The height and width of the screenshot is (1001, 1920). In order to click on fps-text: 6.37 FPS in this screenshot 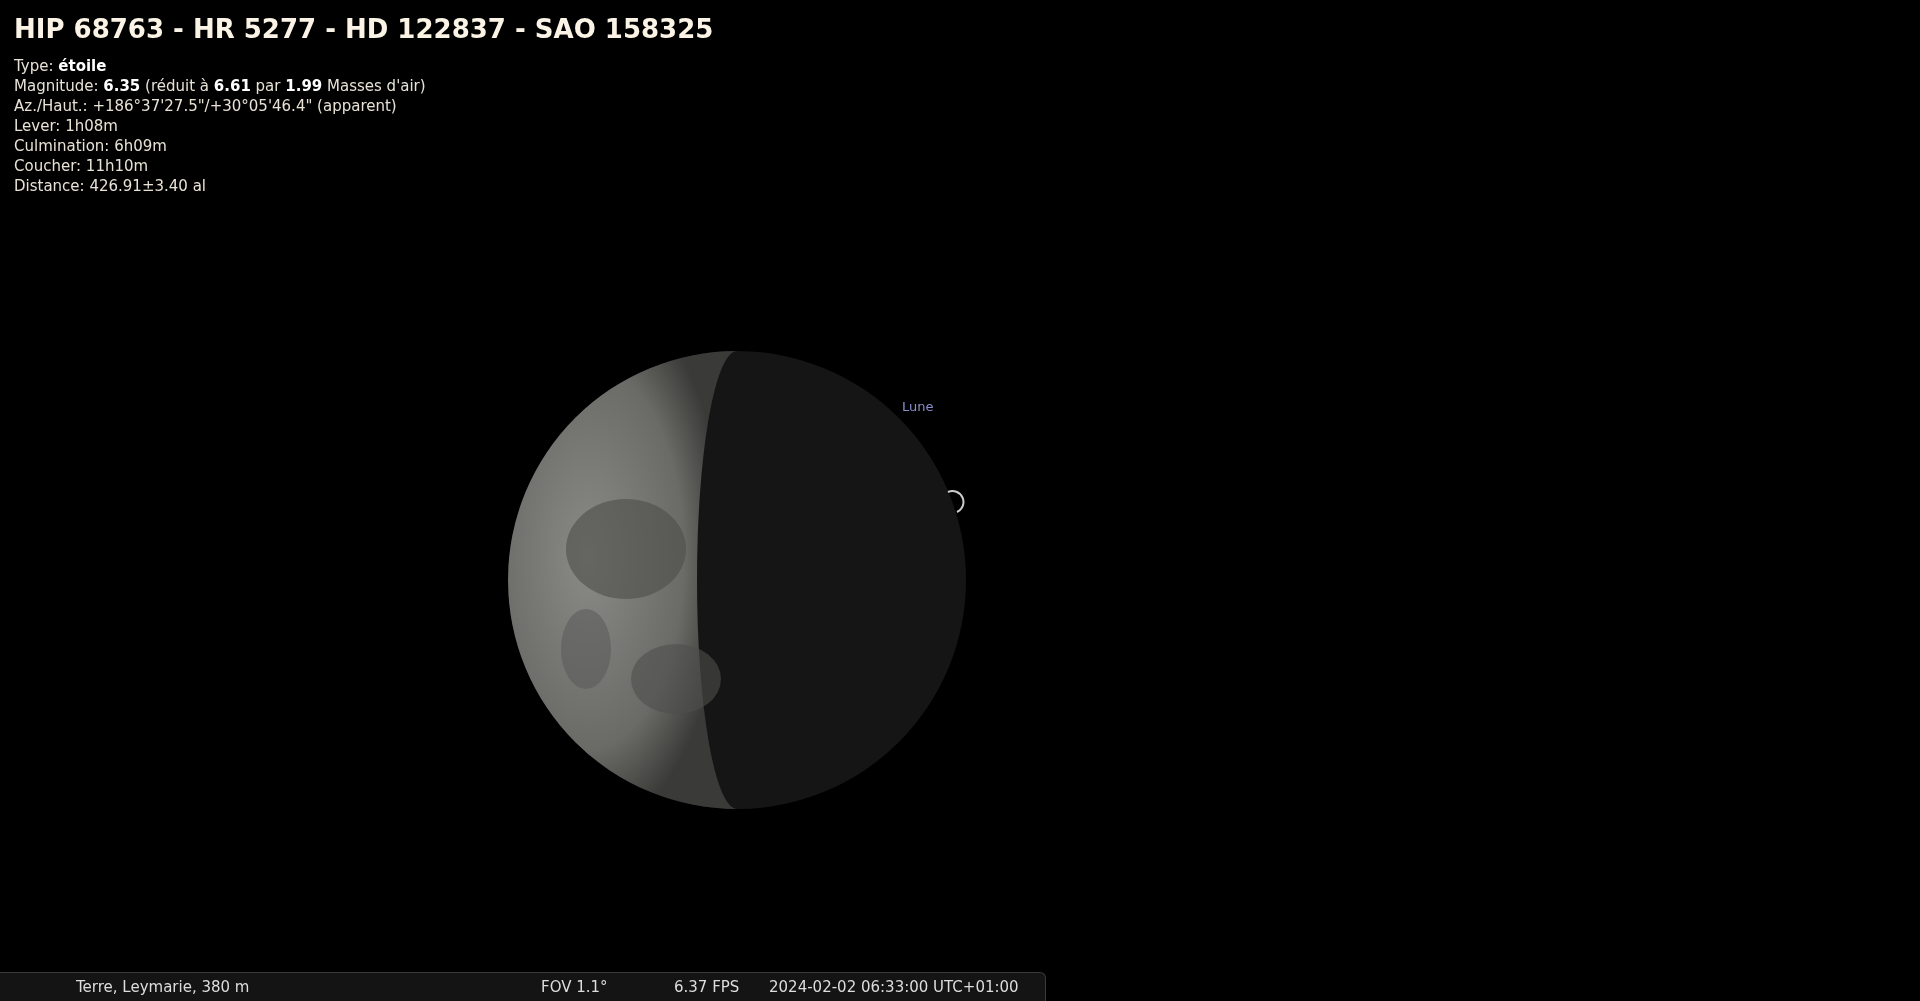, I will do `click(707, 987)`.